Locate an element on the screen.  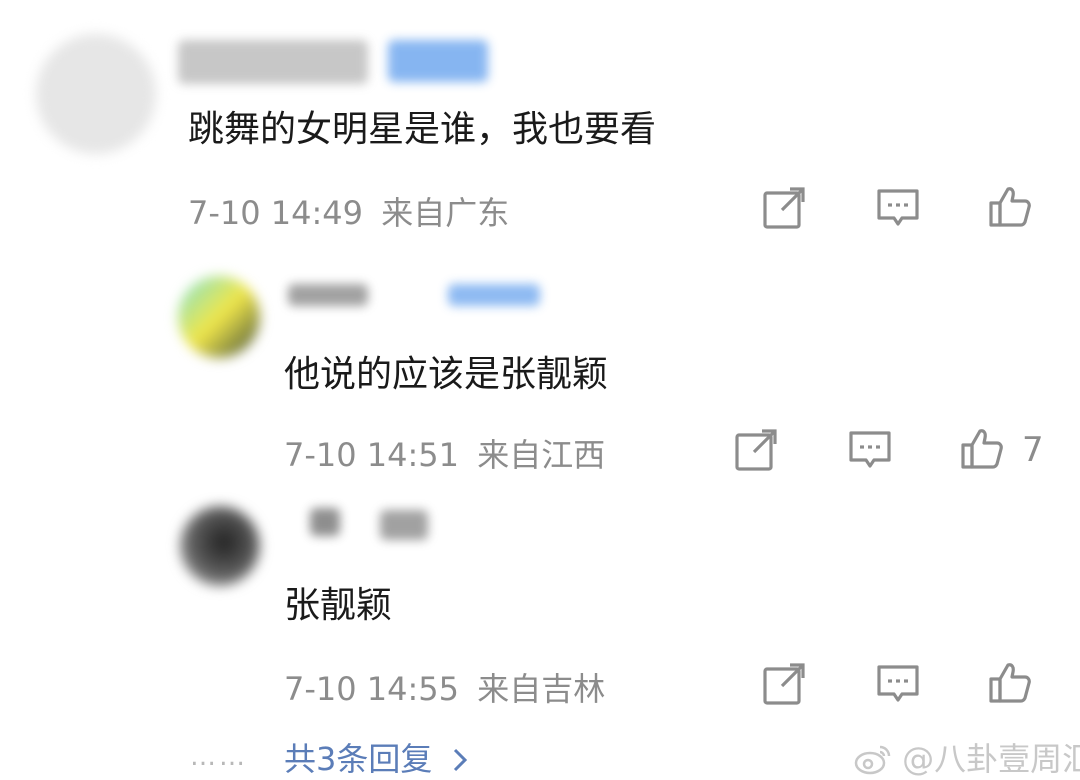
more-replies-link: 共3条回复 is located at coordinates (376, 757).